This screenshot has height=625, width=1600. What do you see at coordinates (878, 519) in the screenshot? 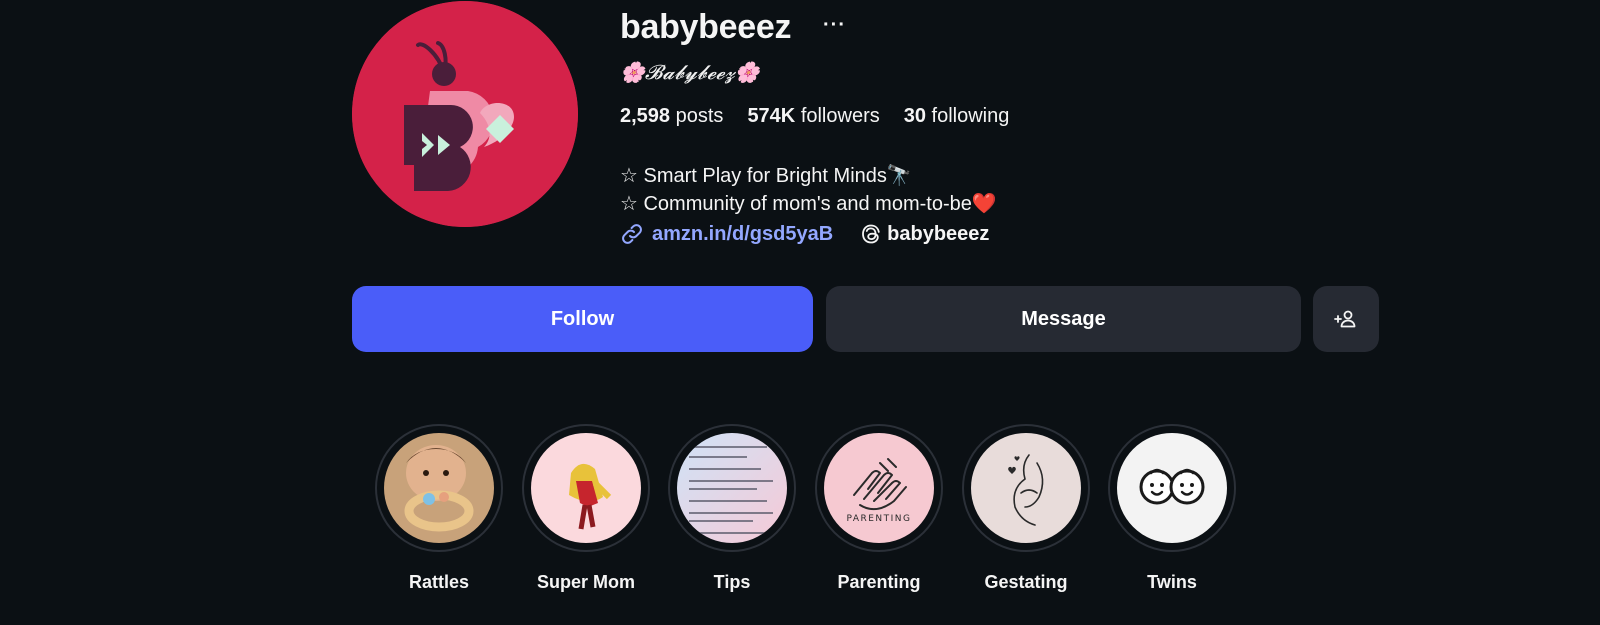
I see `parenting-text: PARENTING` at bounding box center [878, 519].